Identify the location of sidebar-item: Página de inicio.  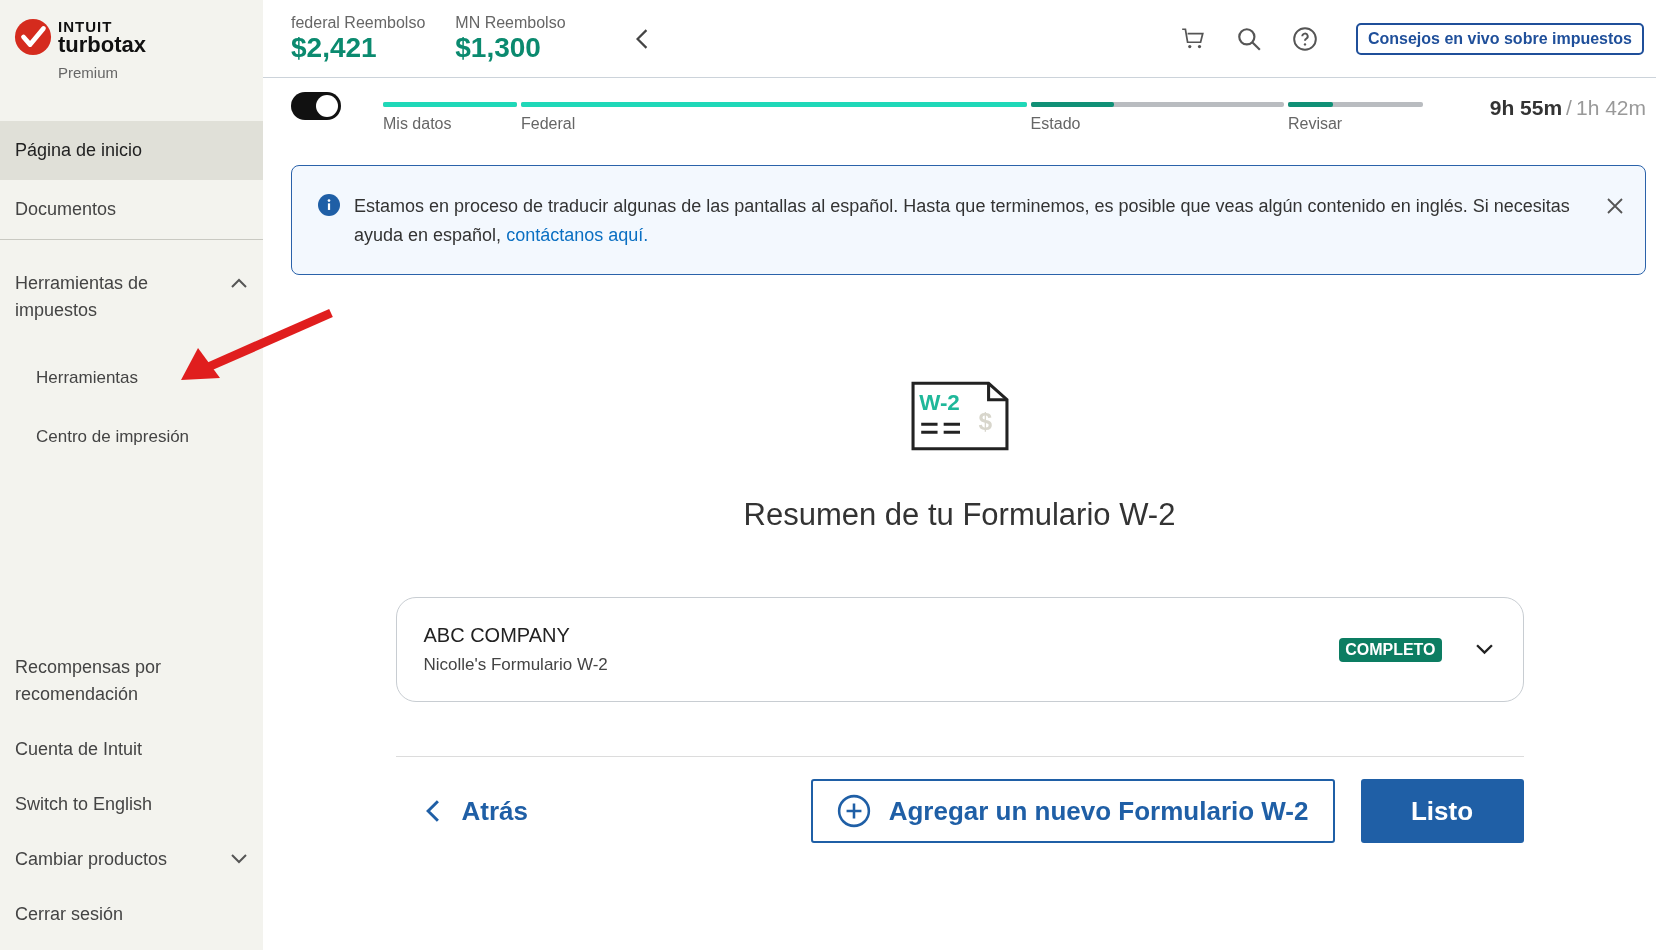
(131, 150).